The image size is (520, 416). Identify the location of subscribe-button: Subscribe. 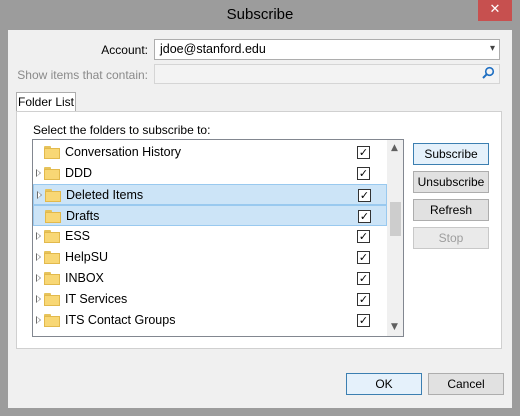
(451, 154).